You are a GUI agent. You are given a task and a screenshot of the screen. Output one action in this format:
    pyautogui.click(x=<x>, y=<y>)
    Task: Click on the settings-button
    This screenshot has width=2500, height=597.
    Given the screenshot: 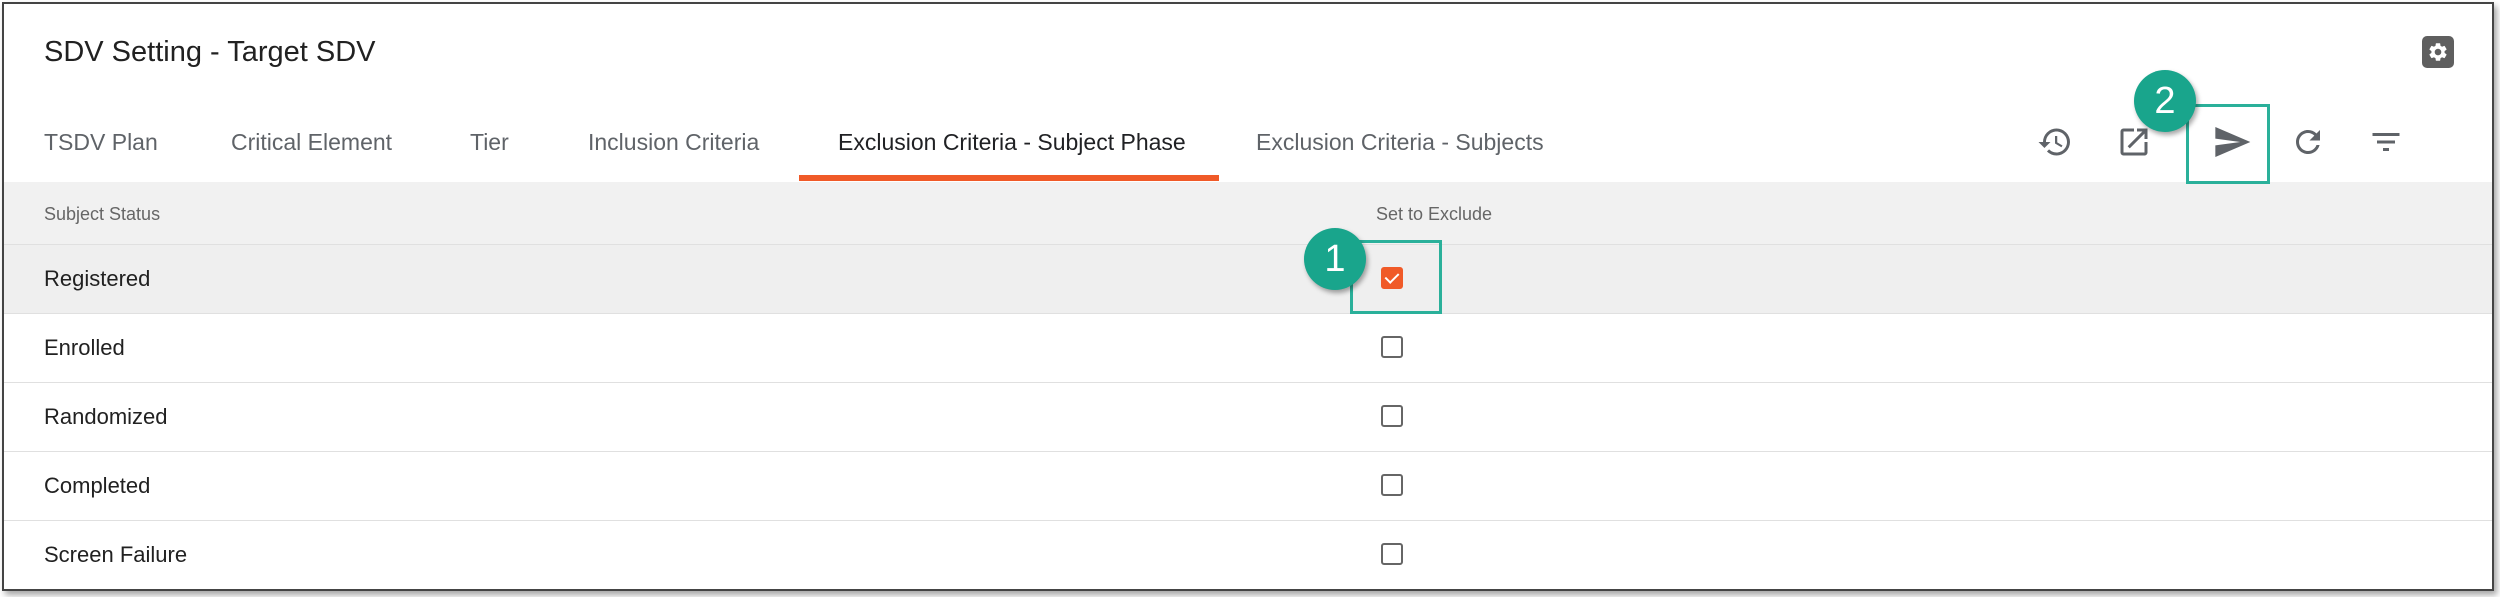 What is the action you would take?
    pyautogui.click(x=2438, y=52)
    